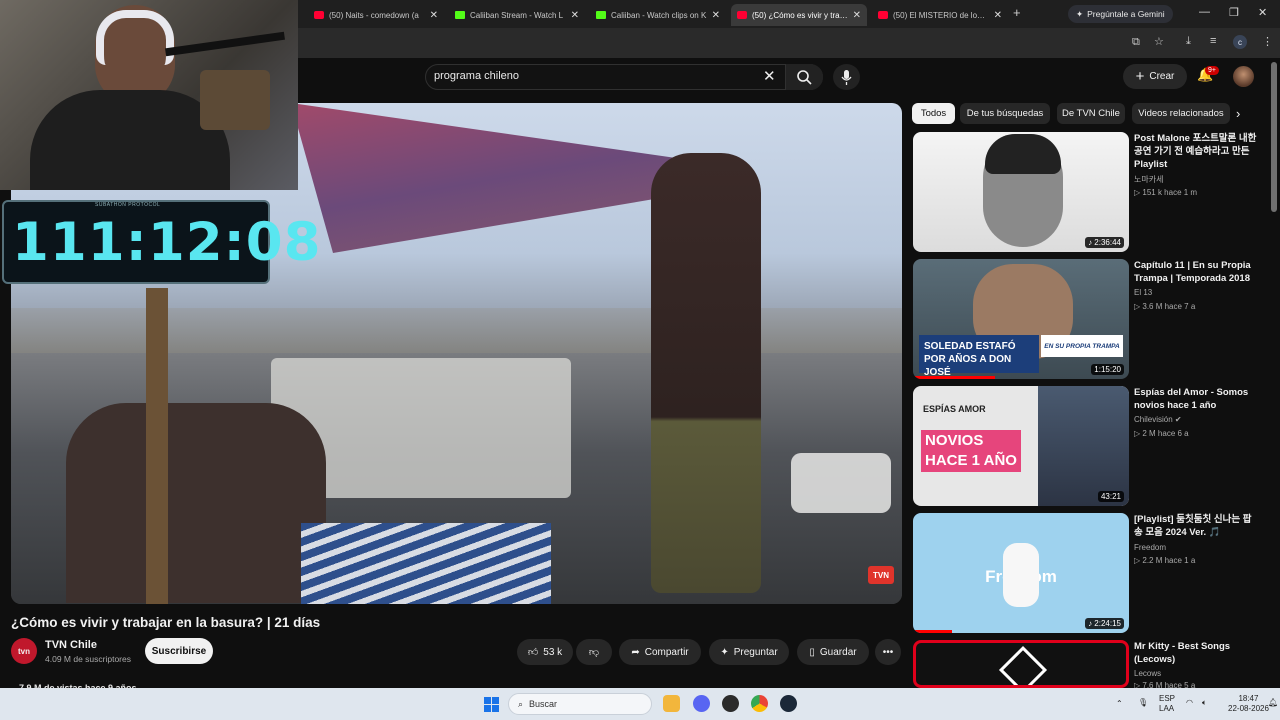 The width and height of the screenshot is (1280, 720). What do you see at coordinates (1155, 76) in the screenshot?
I see `create-button: + Crear` at bounding box center [1155, 76].